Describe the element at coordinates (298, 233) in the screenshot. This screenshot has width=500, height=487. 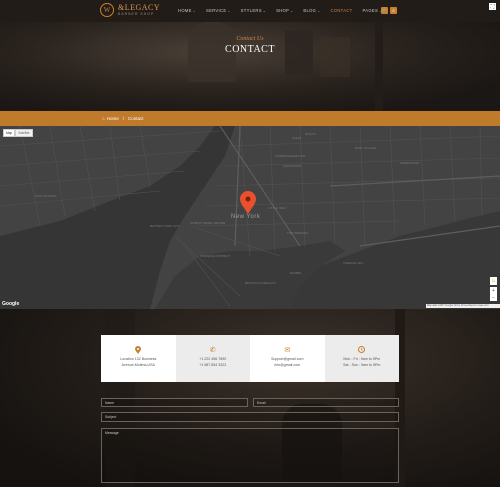
I see `map-label: TWO BRIDGES` at that location.